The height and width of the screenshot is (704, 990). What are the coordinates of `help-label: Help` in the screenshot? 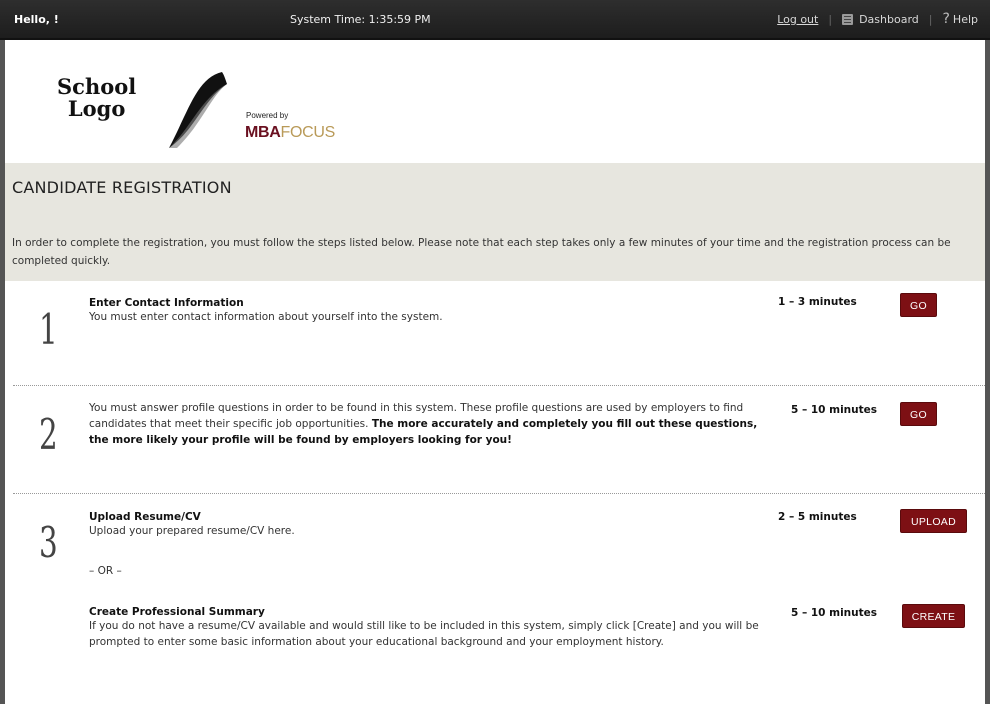 It's located at (965, 19).